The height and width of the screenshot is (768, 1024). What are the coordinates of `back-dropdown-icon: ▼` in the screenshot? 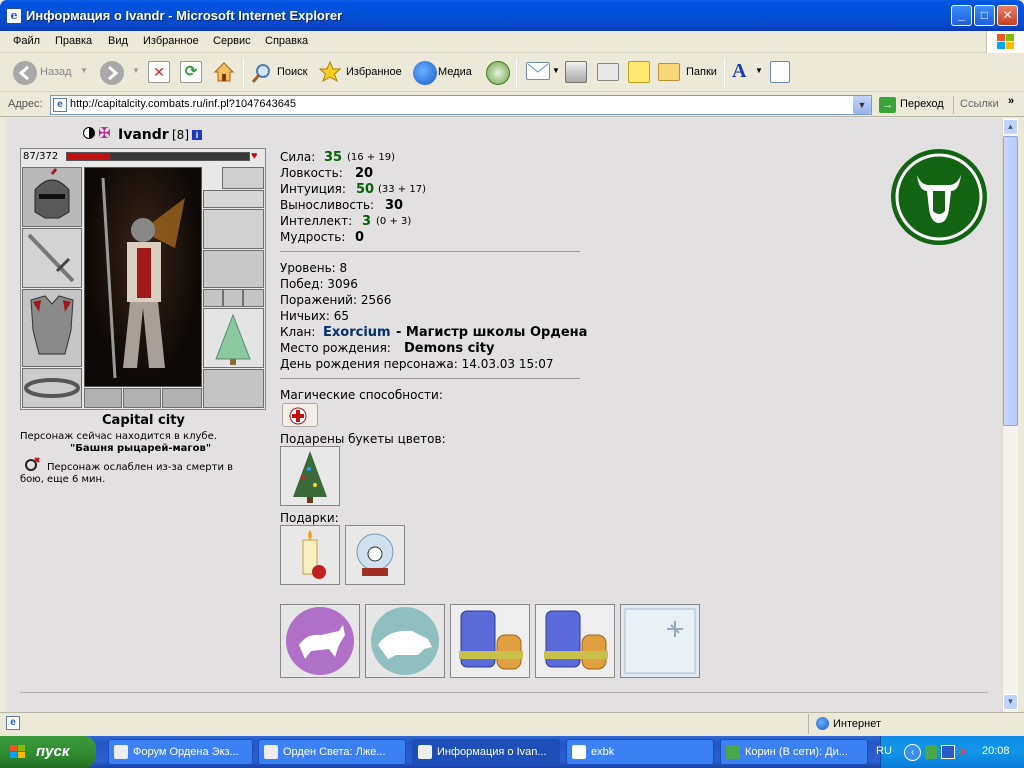 It's located at (84, 70).